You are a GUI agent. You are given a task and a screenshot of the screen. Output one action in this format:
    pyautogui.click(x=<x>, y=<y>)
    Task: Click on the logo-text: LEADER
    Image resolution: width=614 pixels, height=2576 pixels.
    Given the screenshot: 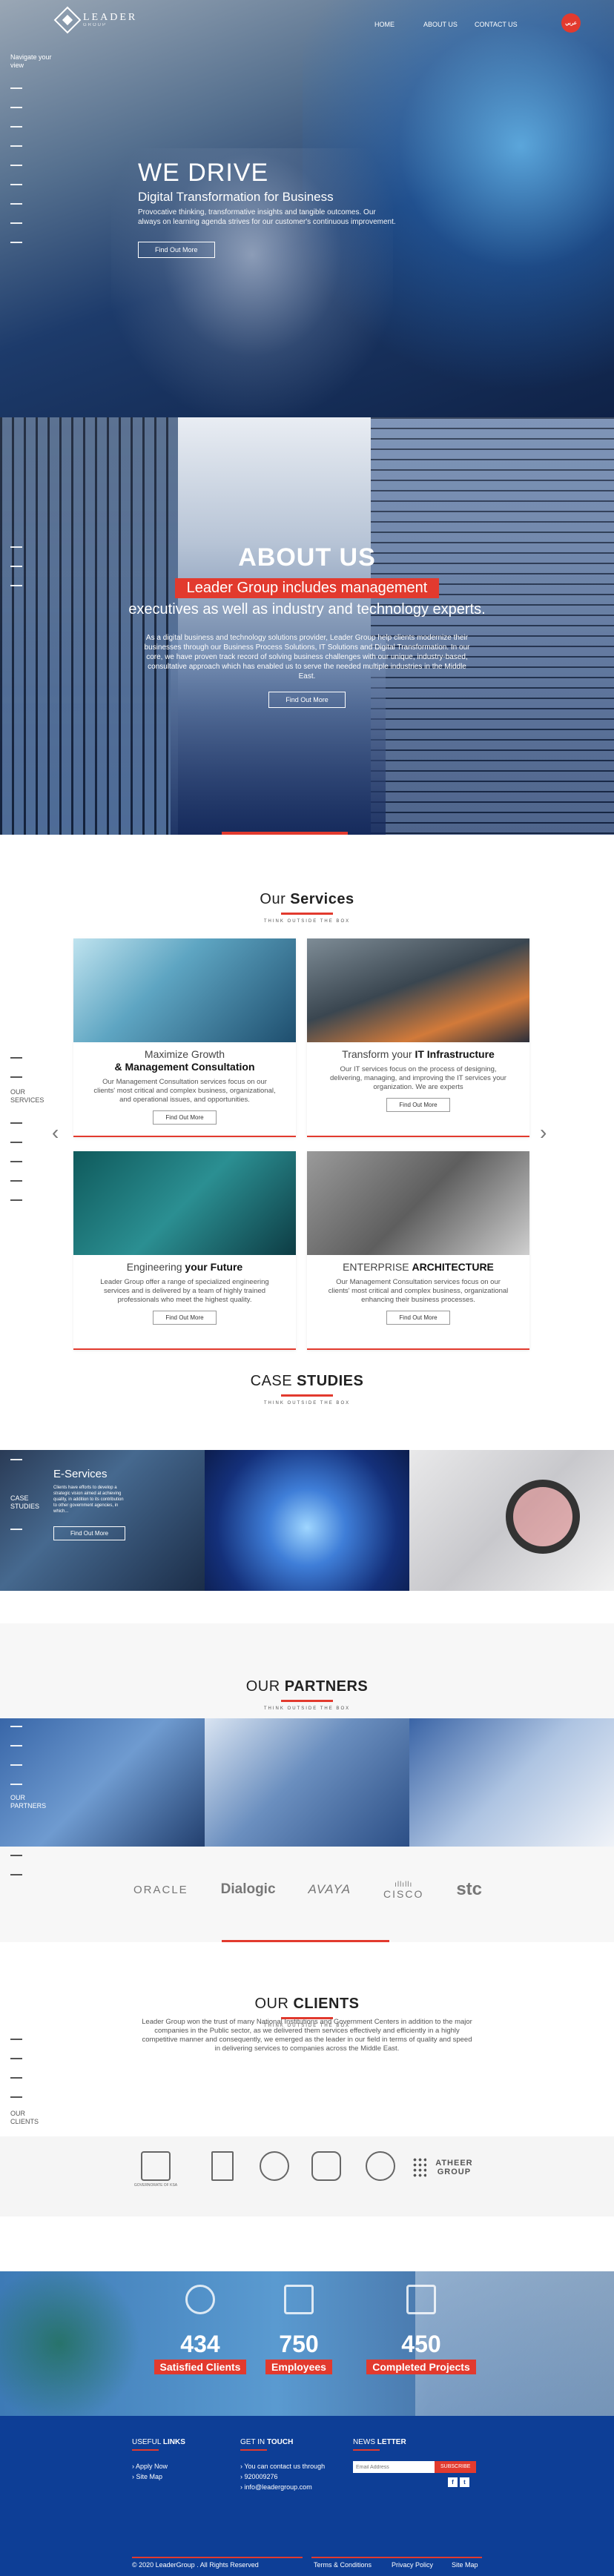 What is the action you would take?
    pyautogui.click(x=110, y=17)
    